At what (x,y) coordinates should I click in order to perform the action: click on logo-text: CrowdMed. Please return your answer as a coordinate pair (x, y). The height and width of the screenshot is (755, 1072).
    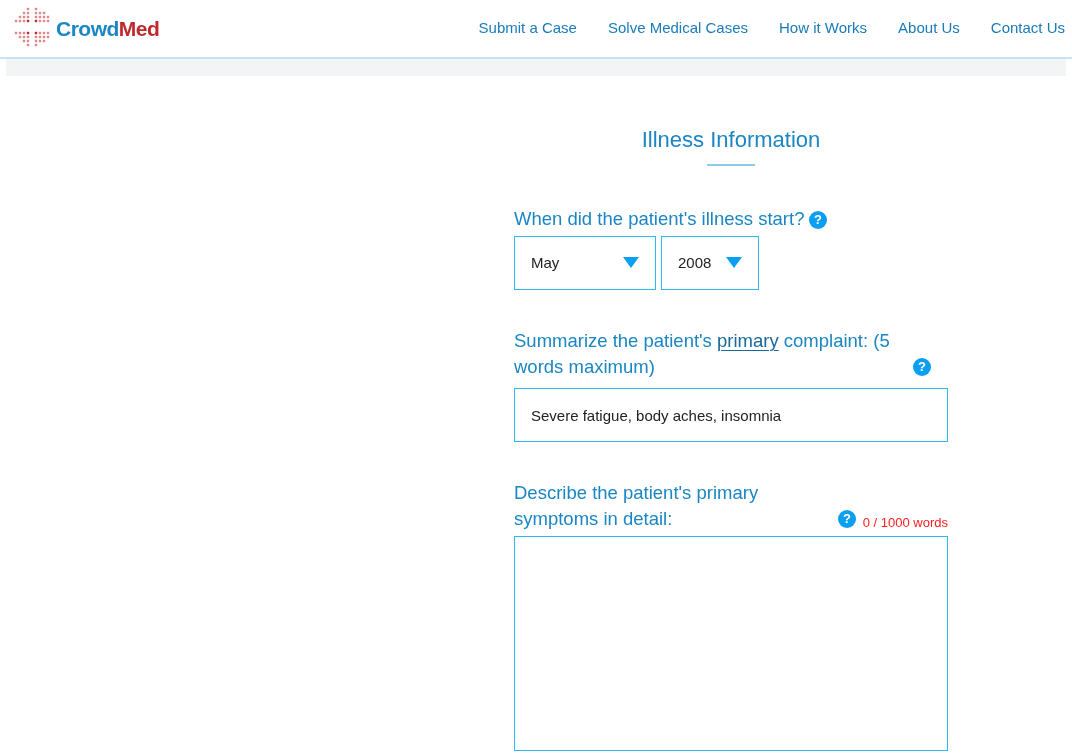
    Looking at the image, I should click on (108, 28).